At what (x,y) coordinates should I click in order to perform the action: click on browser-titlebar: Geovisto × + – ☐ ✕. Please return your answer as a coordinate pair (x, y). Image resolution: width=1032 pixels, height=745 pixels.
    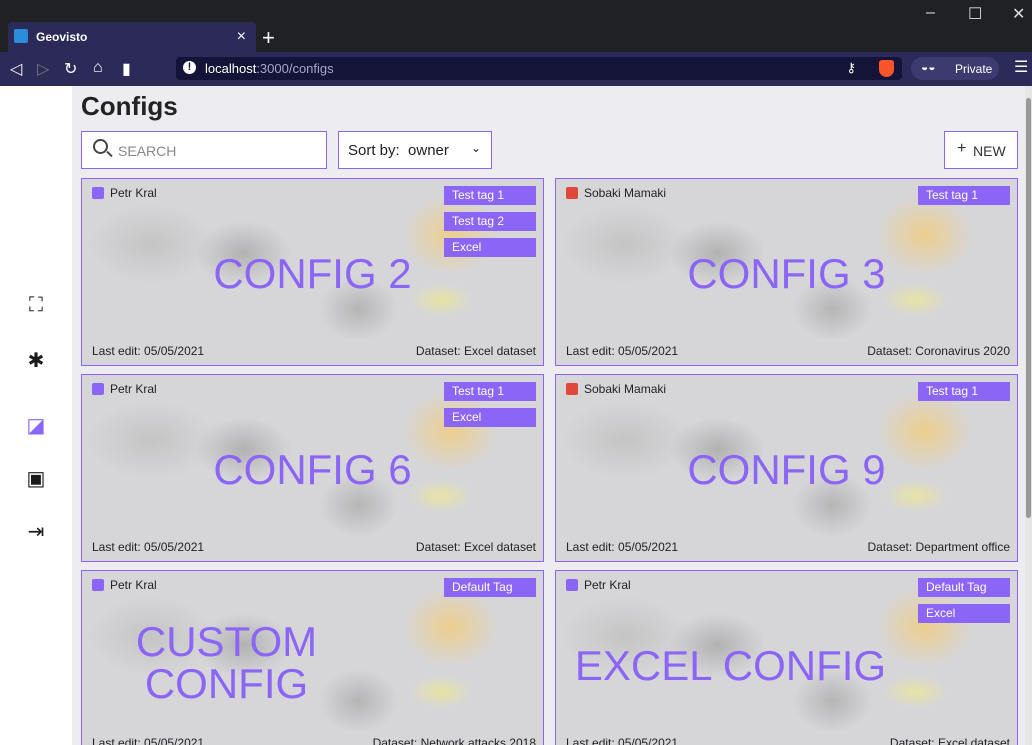
    Looking at the image, I should click on (516, 26).